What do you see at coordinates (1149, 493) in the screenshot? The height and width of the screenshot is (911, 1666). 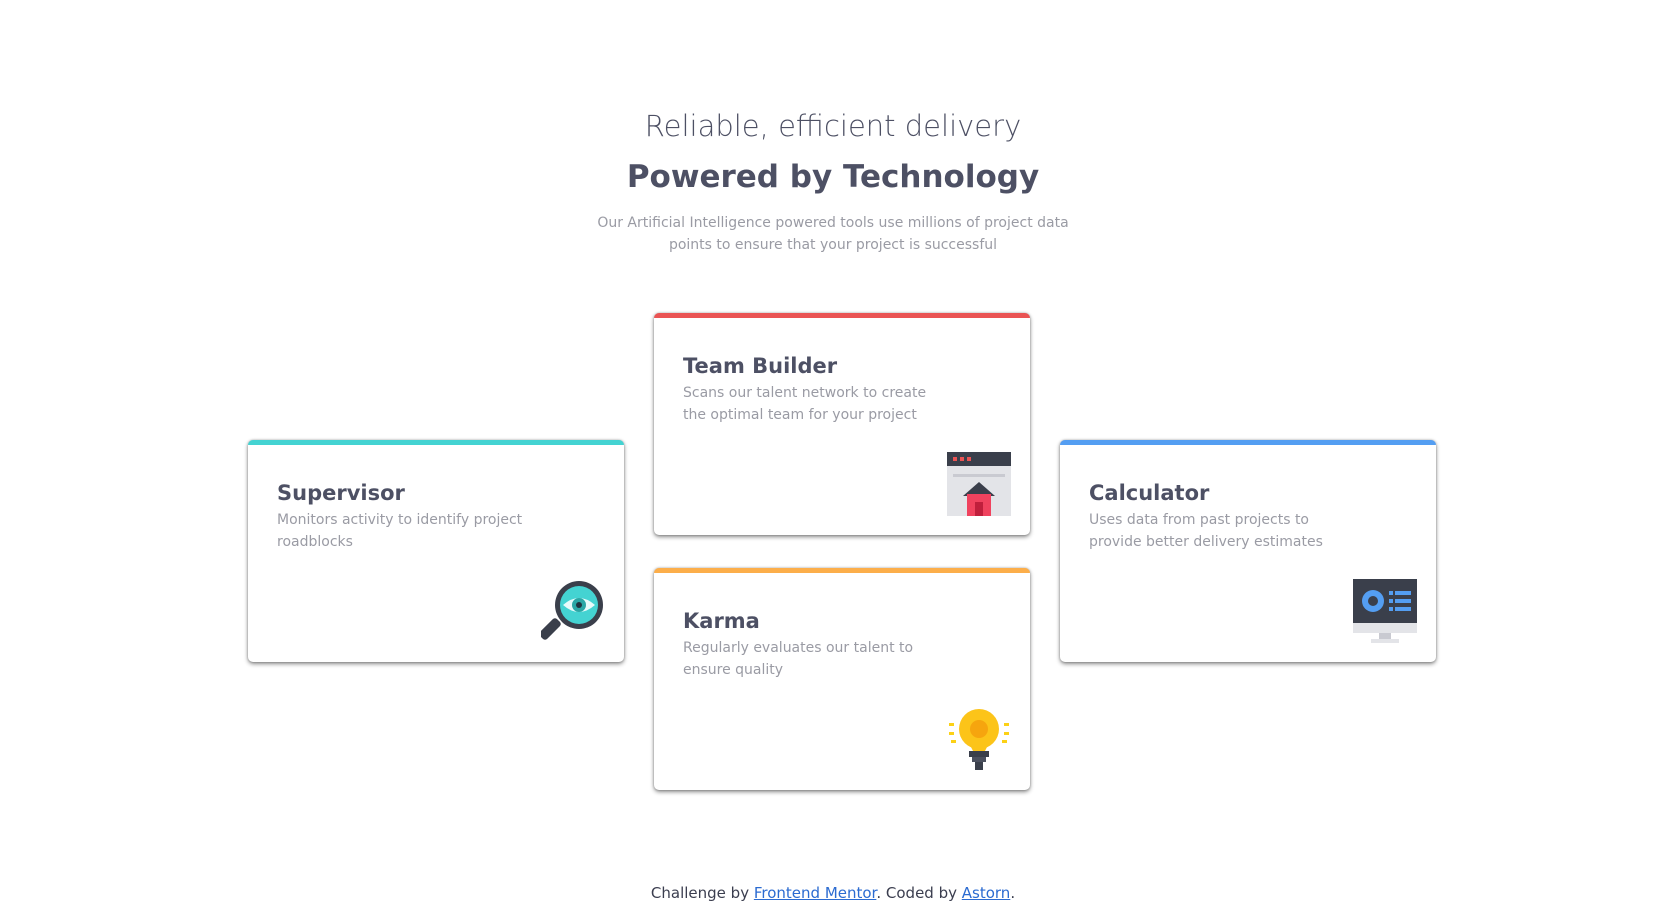 I see `card-title: Calculator` at bounding box center [1149, 493].